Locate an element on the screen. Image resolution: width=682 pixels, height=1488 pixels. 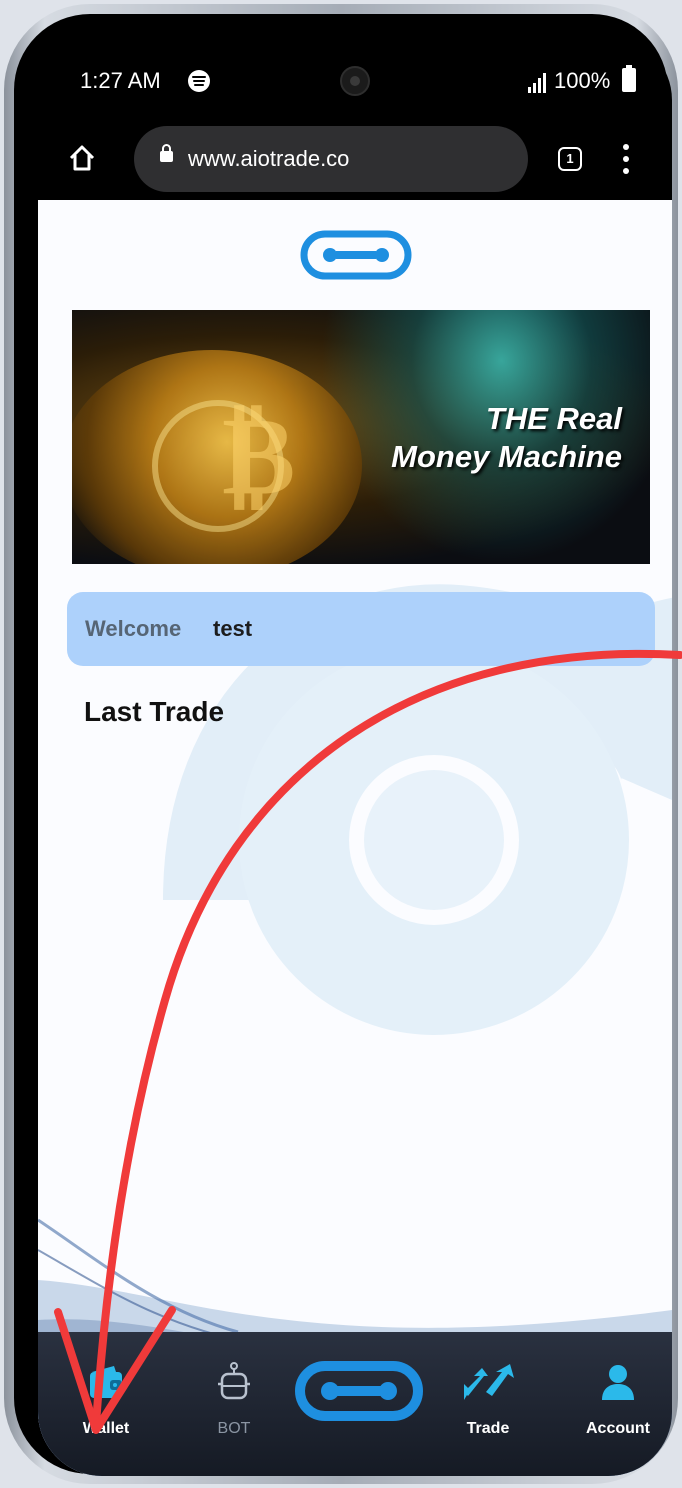
home-icon is located at coordinates (82, 158).